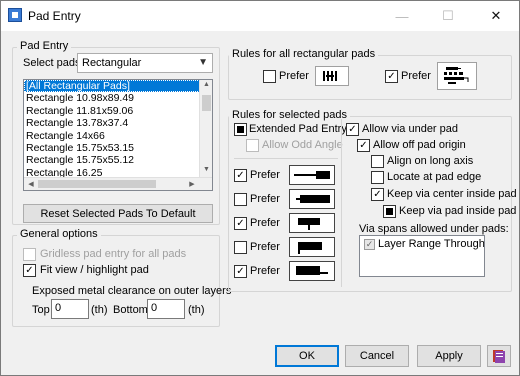  Describe the element at coordinates (265, 175) in the screenshot. I see `prefer-row-1-label: Prefer` at that location.